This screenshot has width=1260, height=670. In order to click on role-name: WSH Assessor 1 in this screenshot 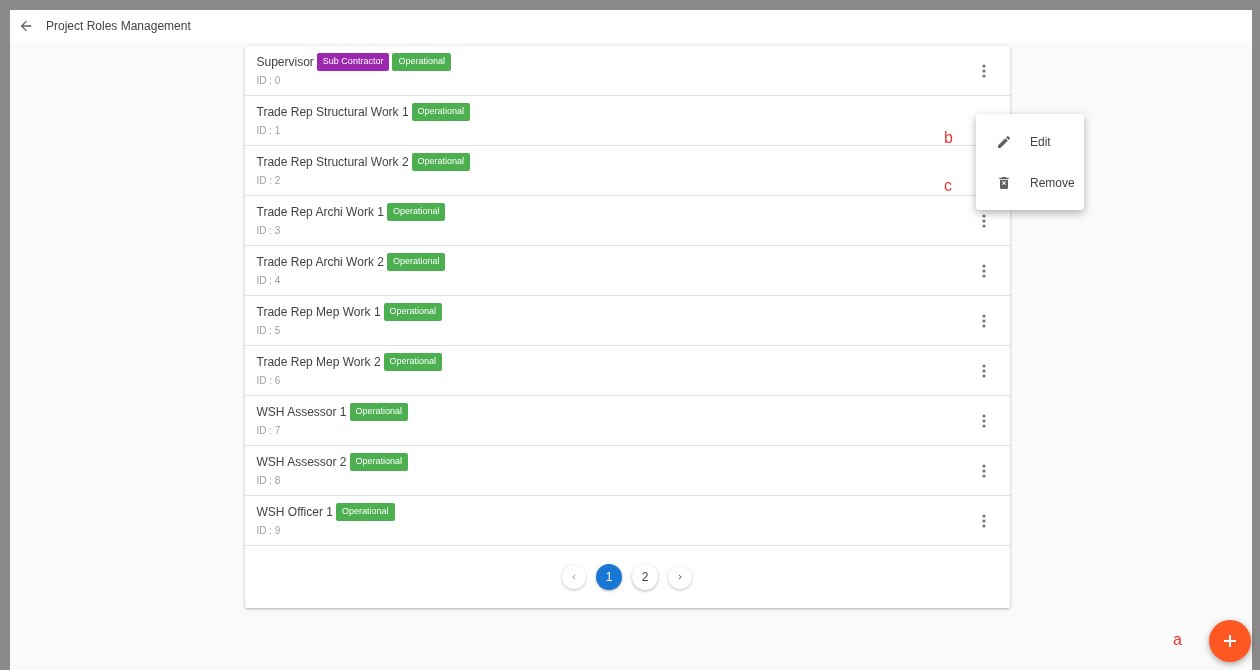, I will do `click(301, 412)`.